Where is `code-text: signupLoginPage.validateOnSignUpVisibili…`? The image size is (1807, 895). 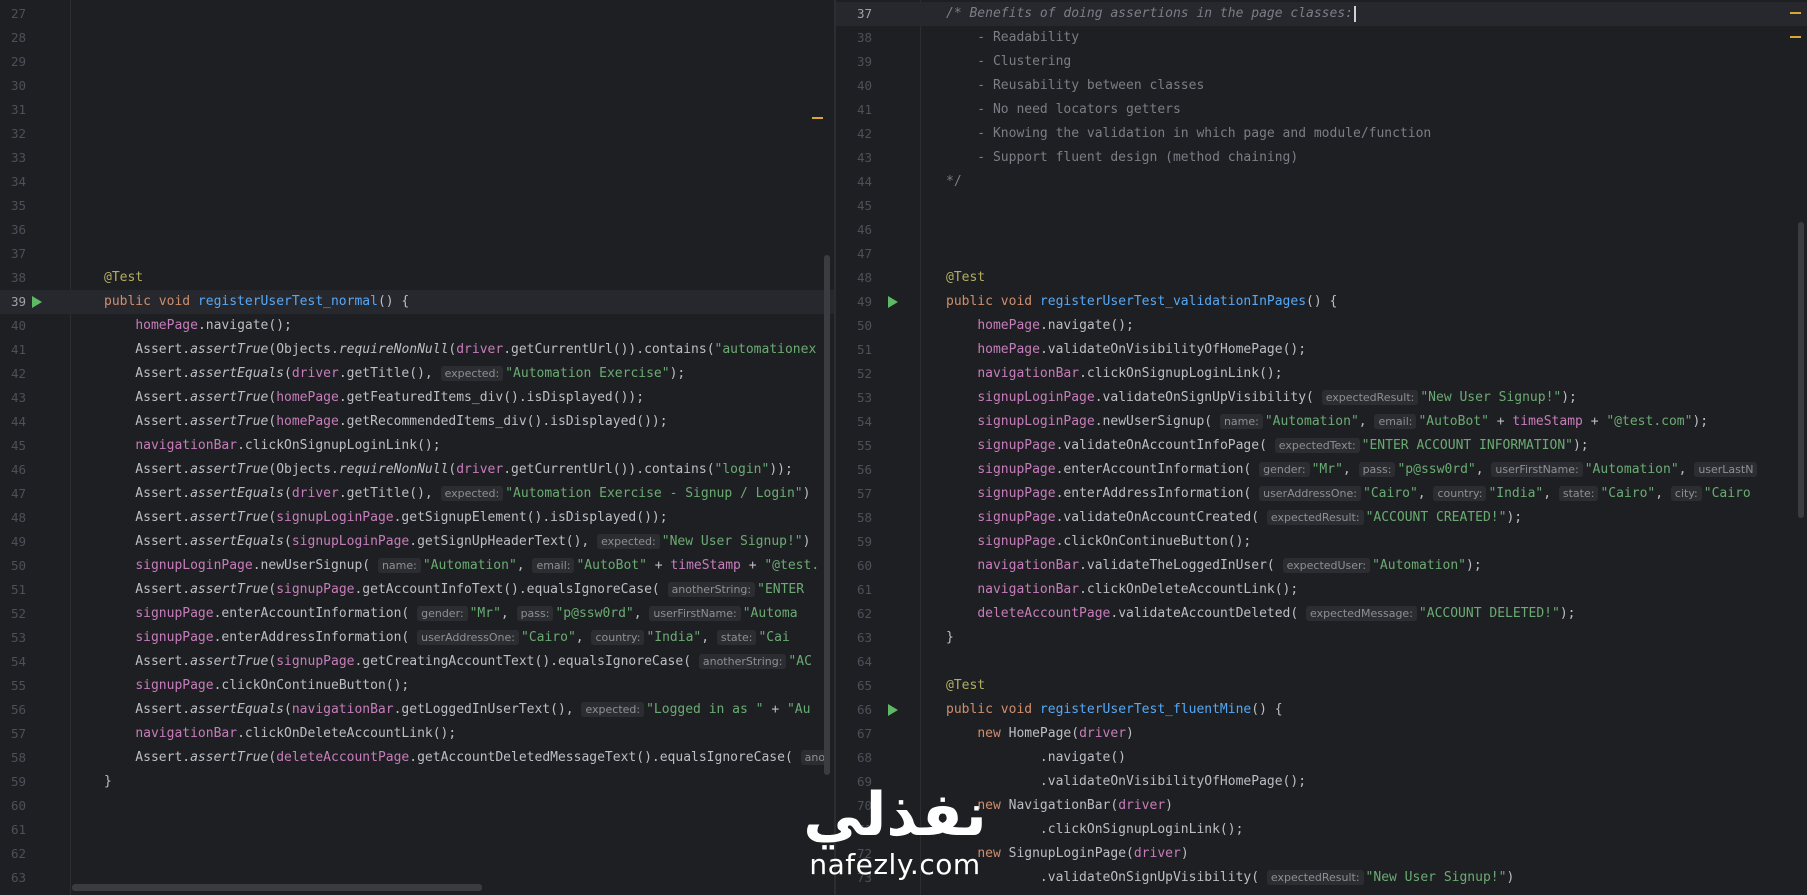 code-text: signupLoginPage.validateOnSignUpVisibili… is located at coordinates (1261, 398).